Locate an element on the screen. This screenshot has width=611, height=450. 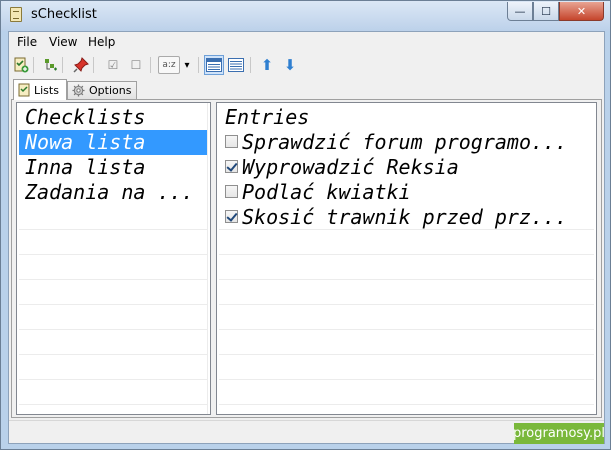
close-button: ✕ is located at coordinates (581, 11).